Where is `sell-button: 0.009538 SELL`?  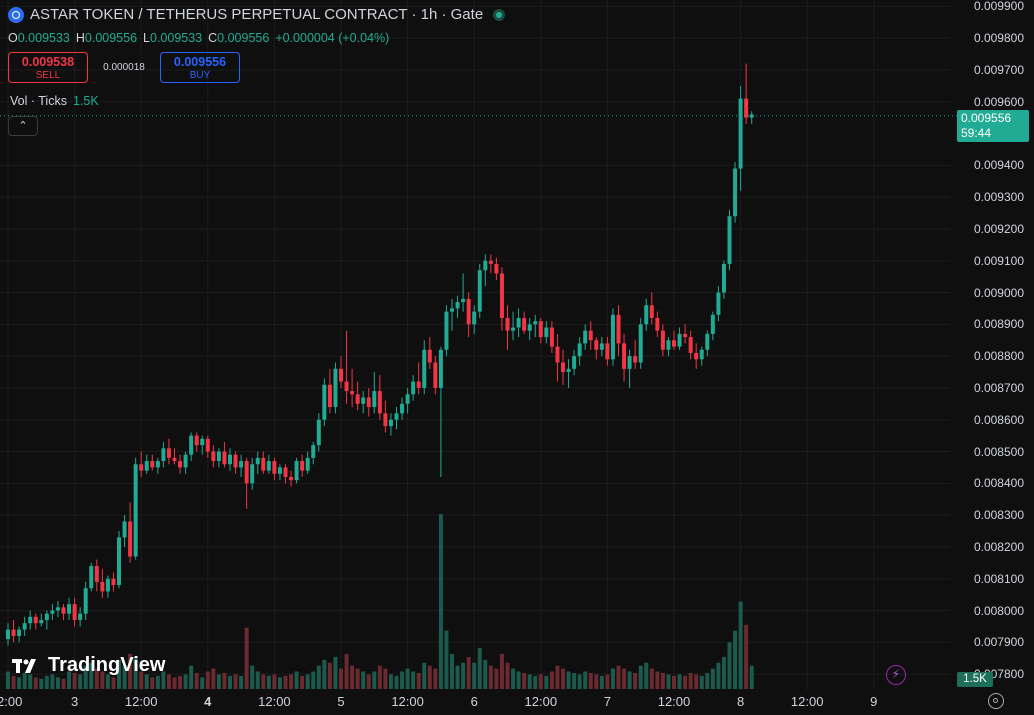 sell-button: 0.009538 SELL is located at coordinates (48, 67).